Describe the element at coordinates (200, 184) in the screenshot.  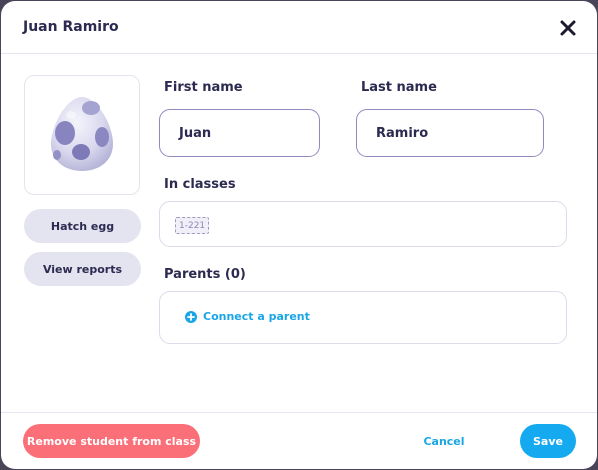
I see `in-classes-label: In classes` at that location.